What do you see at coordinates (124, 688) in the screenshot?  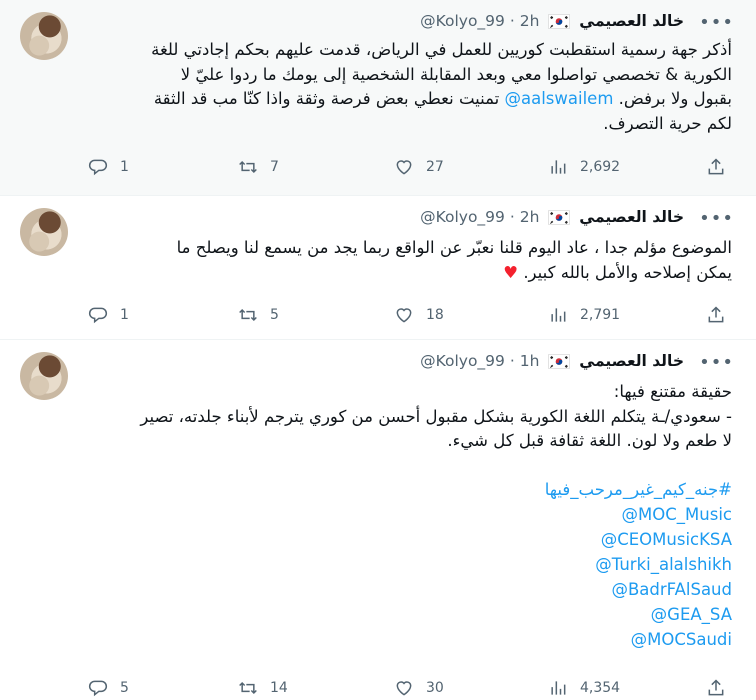 I see `reply-count: 5` at bounding box center [124, 688].